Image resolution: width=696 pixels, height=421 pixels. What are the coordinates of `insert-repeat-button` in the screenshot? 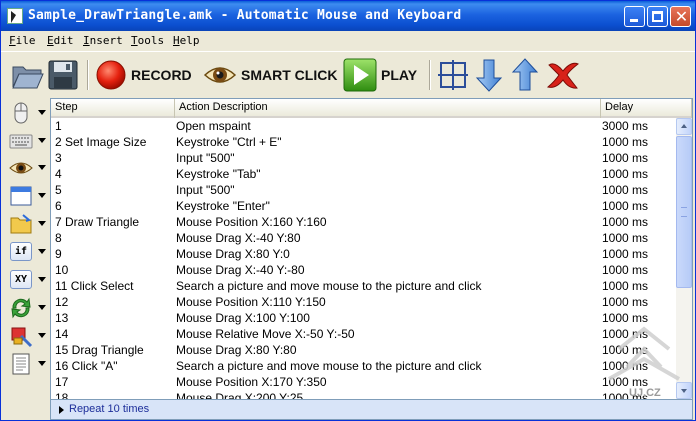 It's located at (27, 308).